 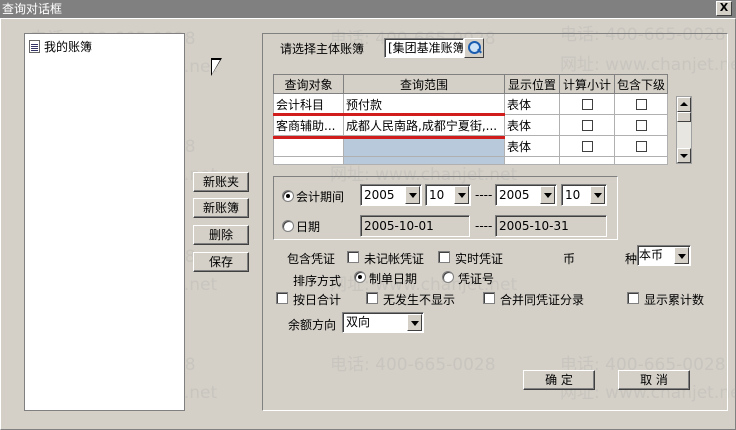 What do you see at coordinates (476, 279) in the screenshot?
I see `sort-by-voucher-label: 凭证号` at bounding box center [476, 279].